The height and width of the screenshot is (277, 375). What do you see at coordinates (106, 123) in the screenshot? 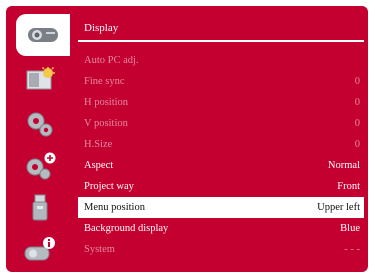
I see `menu-item-label: V position` at bounding box center [106, 123].